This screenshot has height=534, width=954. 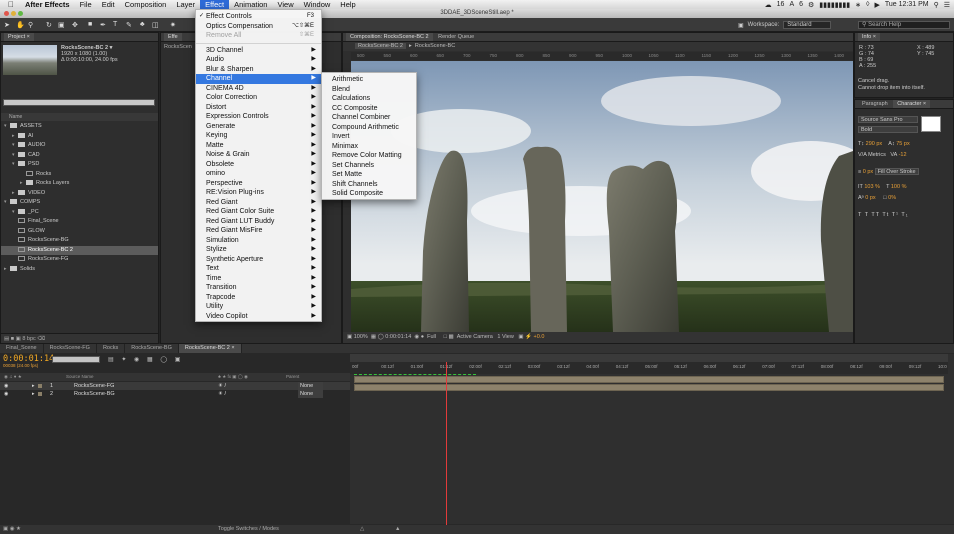 What do you see at coordinates (222, 394) in the screenshot?
I see `layer-switches: ☀ /` at bounding box center [222, 394].